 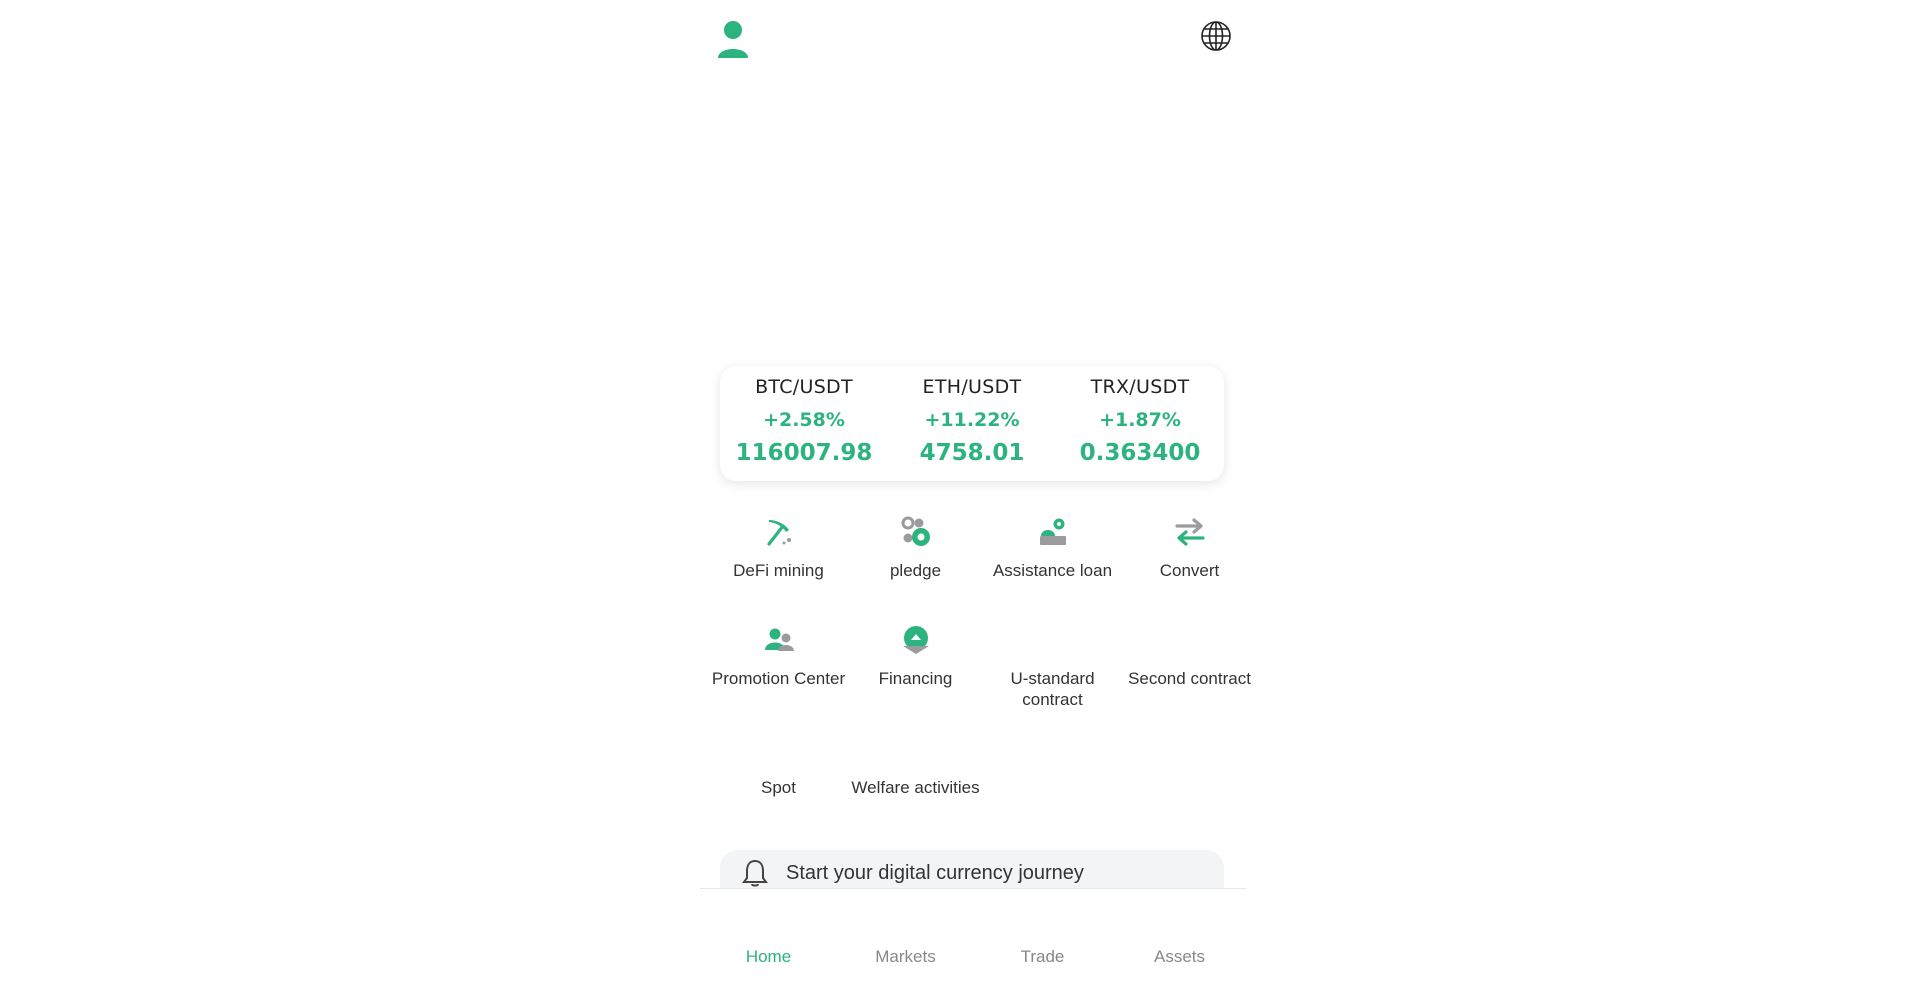 What do you see at coordinates (916, 532) in the screenshot?
I see `coins-icon` at bounding box center [916, 532].